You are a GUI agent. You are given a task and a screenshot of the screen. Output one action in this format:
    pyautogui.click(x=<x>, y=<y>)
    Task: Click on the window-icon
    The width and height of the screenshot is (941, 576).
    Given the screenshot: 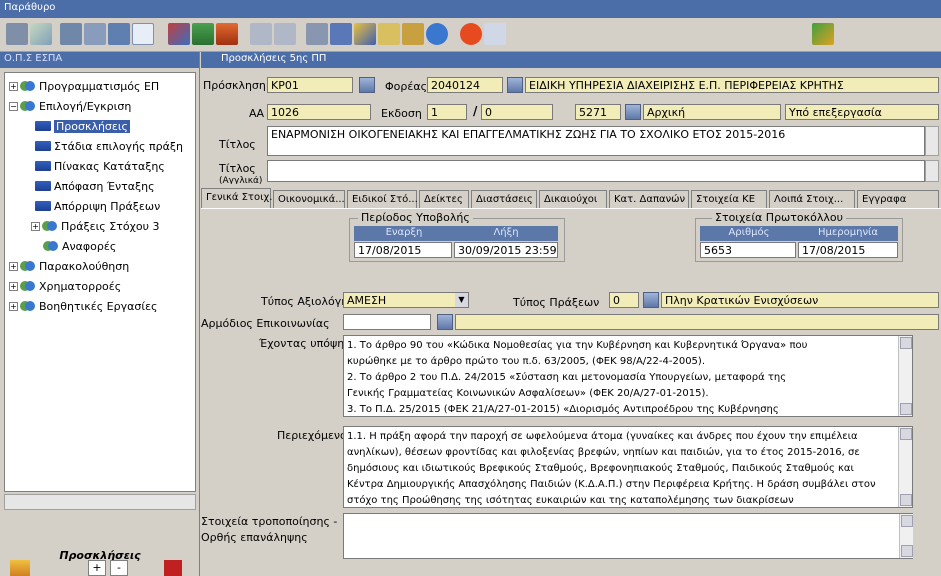 What is the action you would take?
    pyautogui.click(x=119, y=34)
    